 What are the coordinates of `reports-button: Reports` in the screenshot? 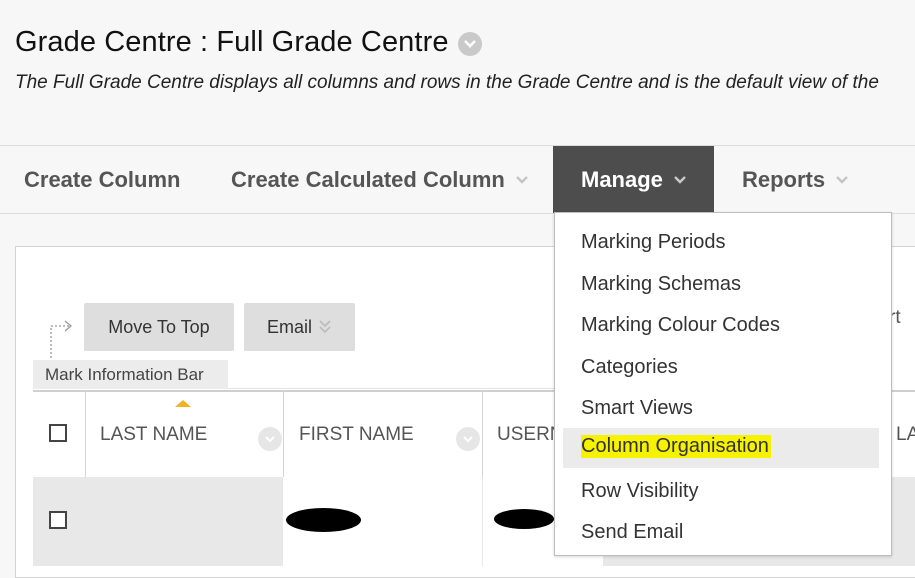 It's located at (795, 179).